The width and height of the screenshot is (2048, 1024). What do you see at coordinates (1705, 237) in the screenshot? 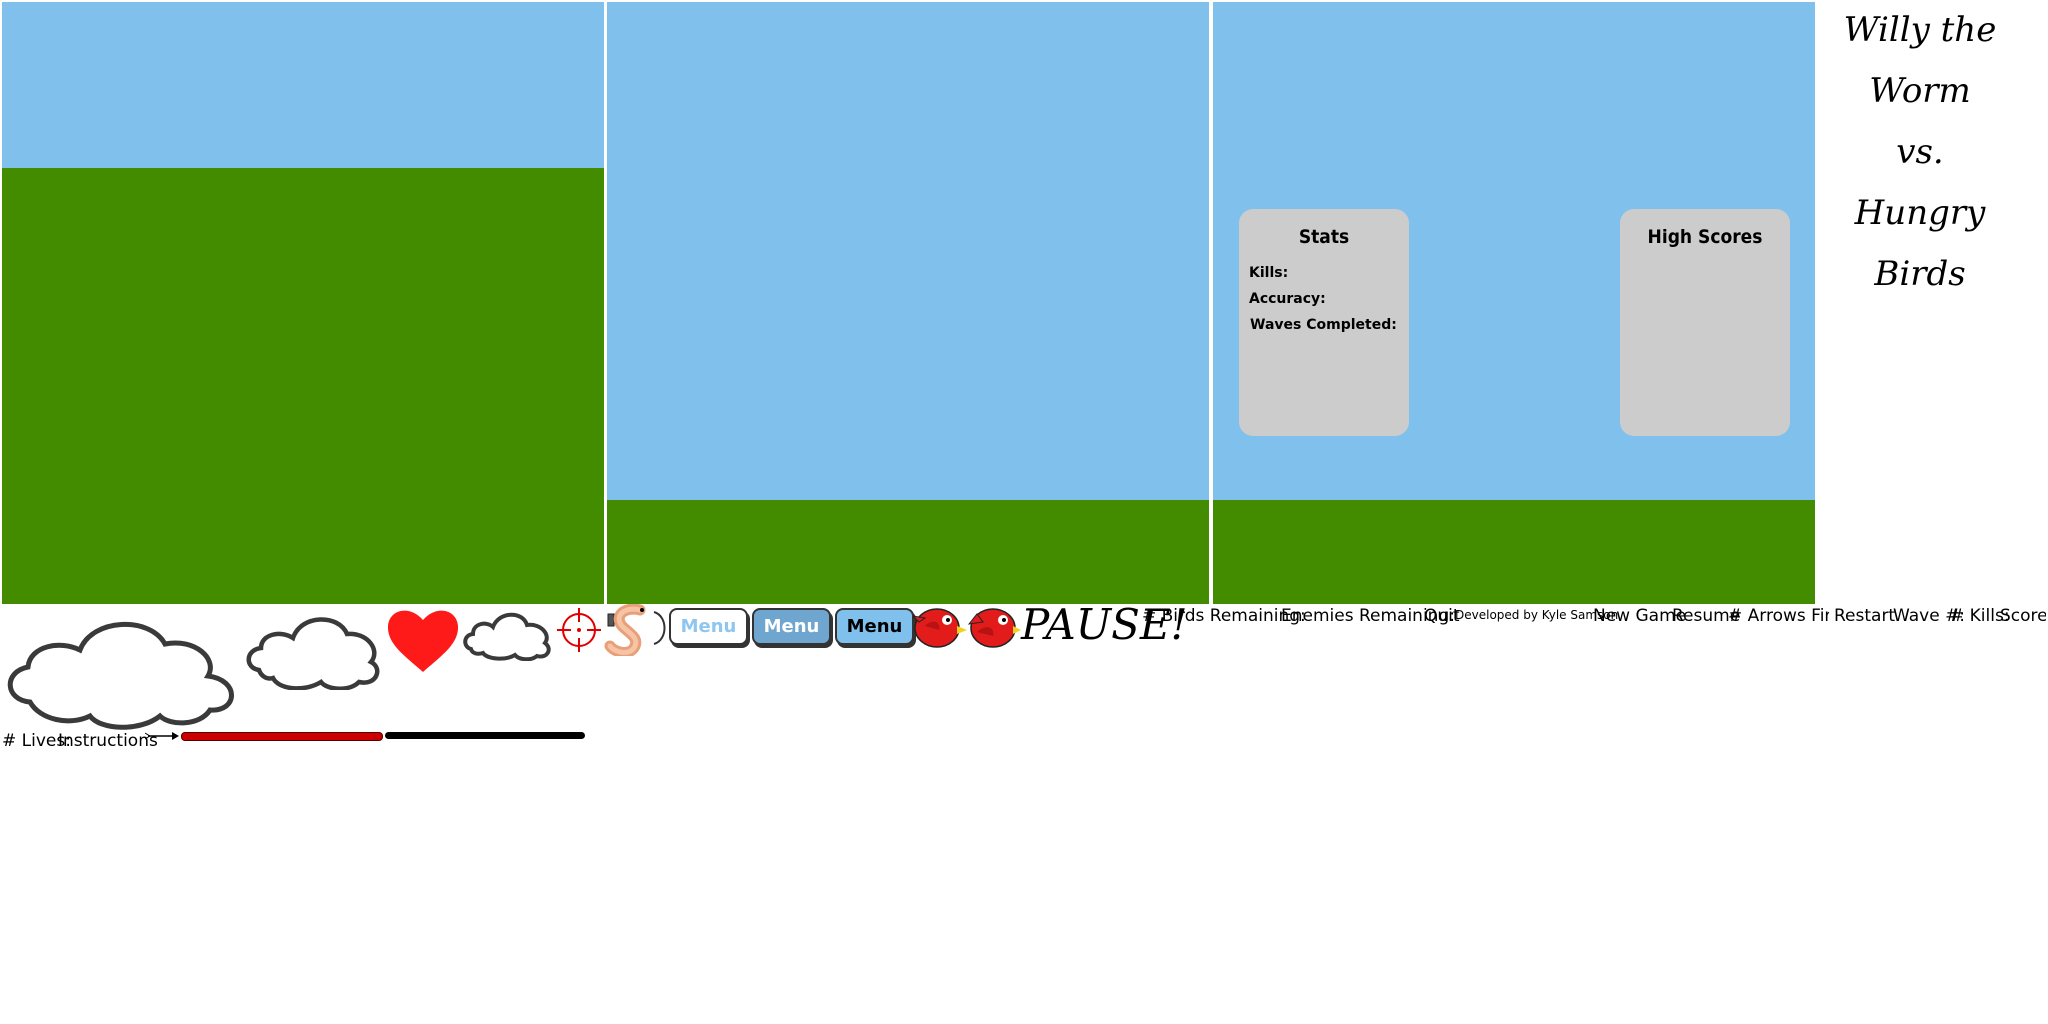
I see `high-scores-title: High Scores` at bounding box center [1705, 237].